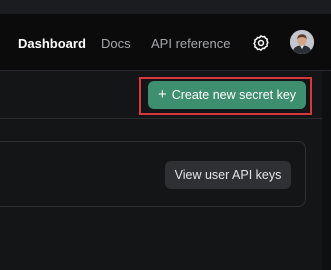 The image size is (331, 270). I want to click on user-avatar, so click(302, 42).